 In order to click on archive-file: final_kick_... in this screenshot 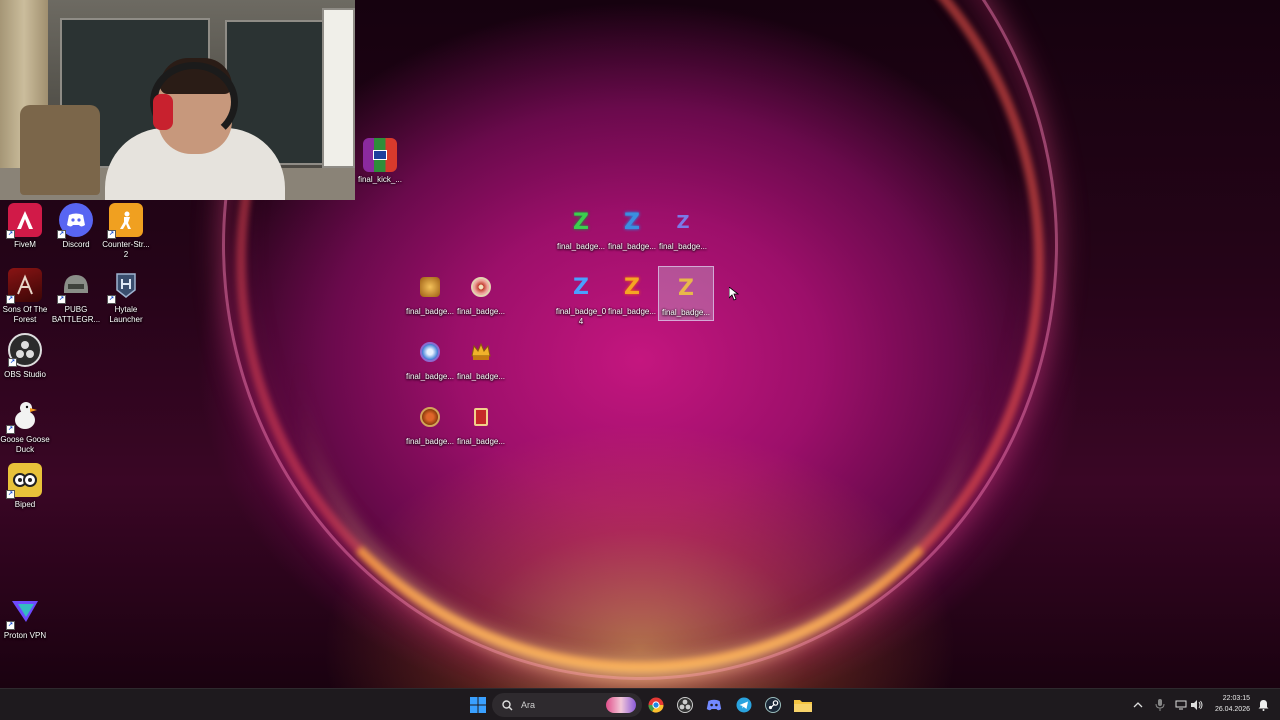, I will do `click(380, 161)`.